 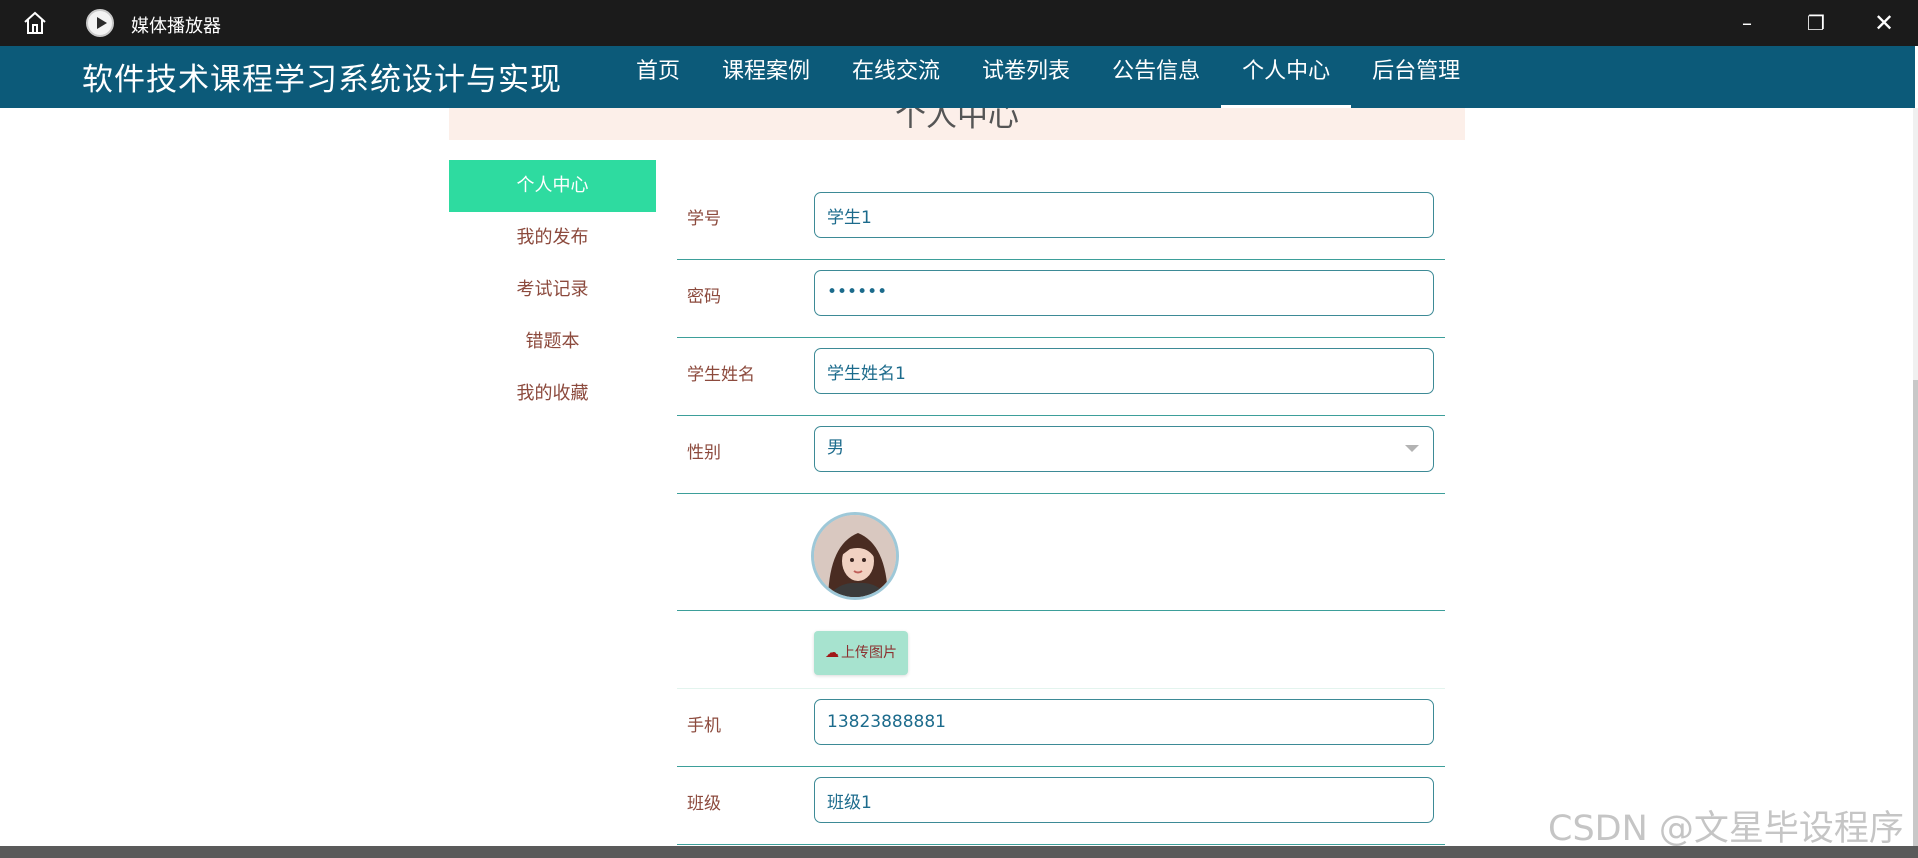 I want to click on form-row-gender: 性别 男, so click(x=1061, y=455).